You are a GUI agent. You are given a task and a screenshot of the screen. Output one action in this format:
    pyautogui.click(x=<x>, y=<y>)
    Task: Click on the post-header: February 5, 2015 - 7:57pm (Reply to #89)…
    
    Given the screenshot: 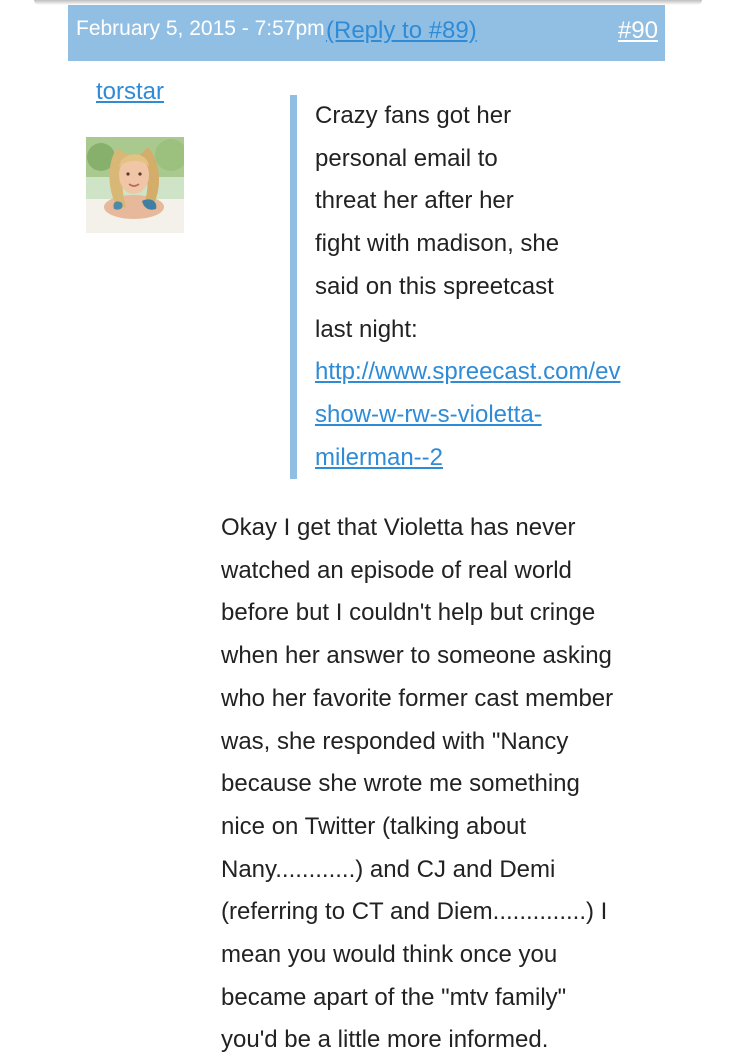 What is the action you would take?
    pyautogui.click(x=366, y=33)
    